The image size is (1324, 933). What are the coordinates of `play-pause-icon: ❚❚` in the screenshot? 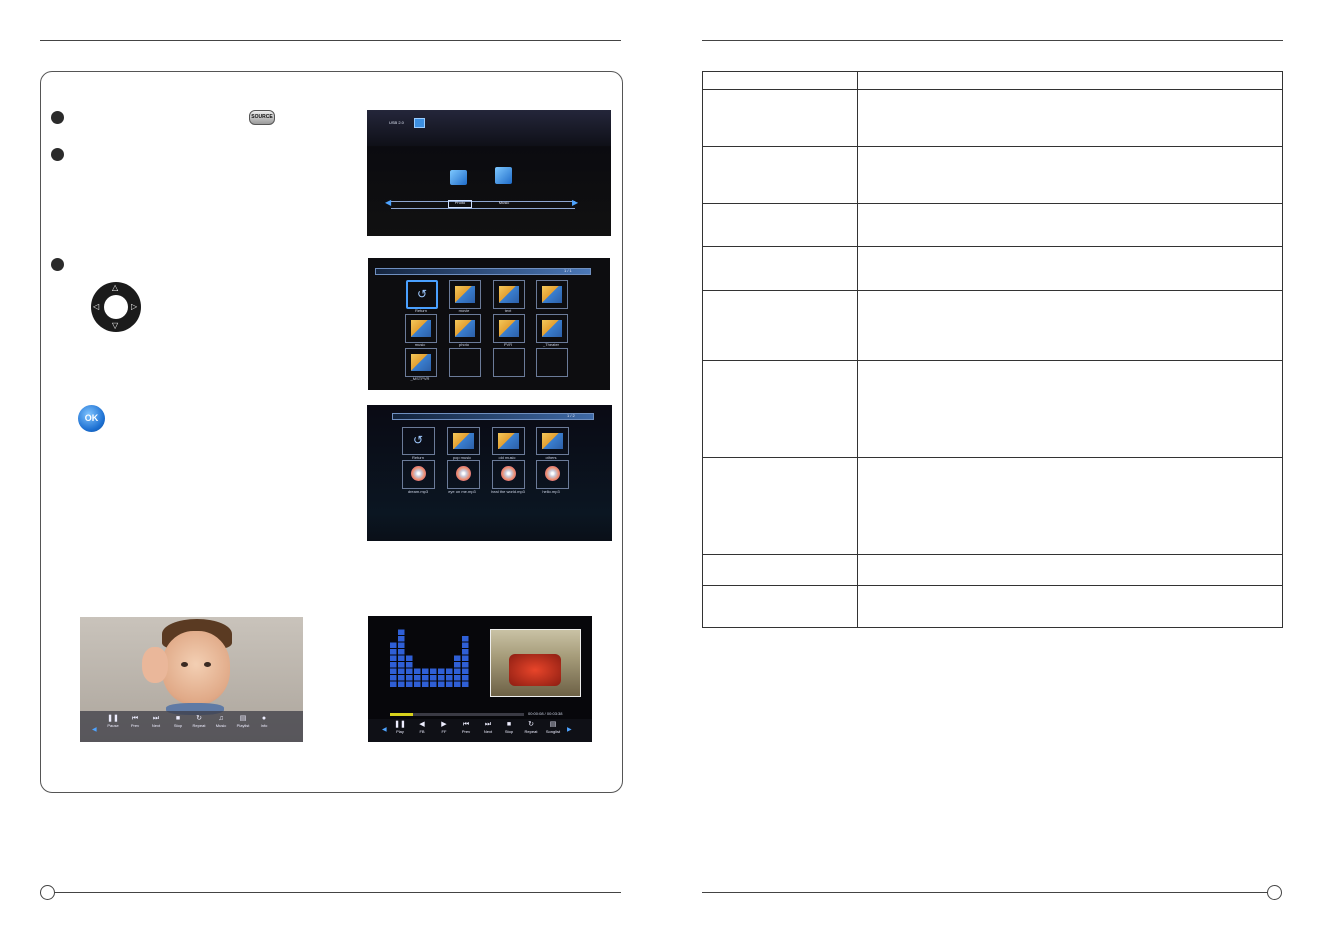 It's located at (400, 724).